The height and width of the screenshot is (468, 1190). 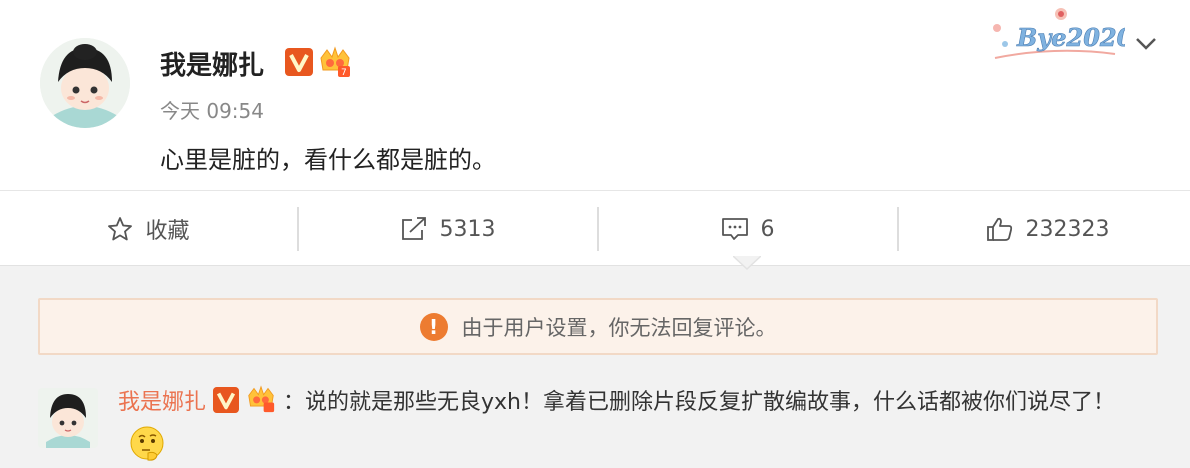 What do you see at coordinates (767, 229) in the screenshot?
I see `comment-count: 6` at bounding box center [767, 229].